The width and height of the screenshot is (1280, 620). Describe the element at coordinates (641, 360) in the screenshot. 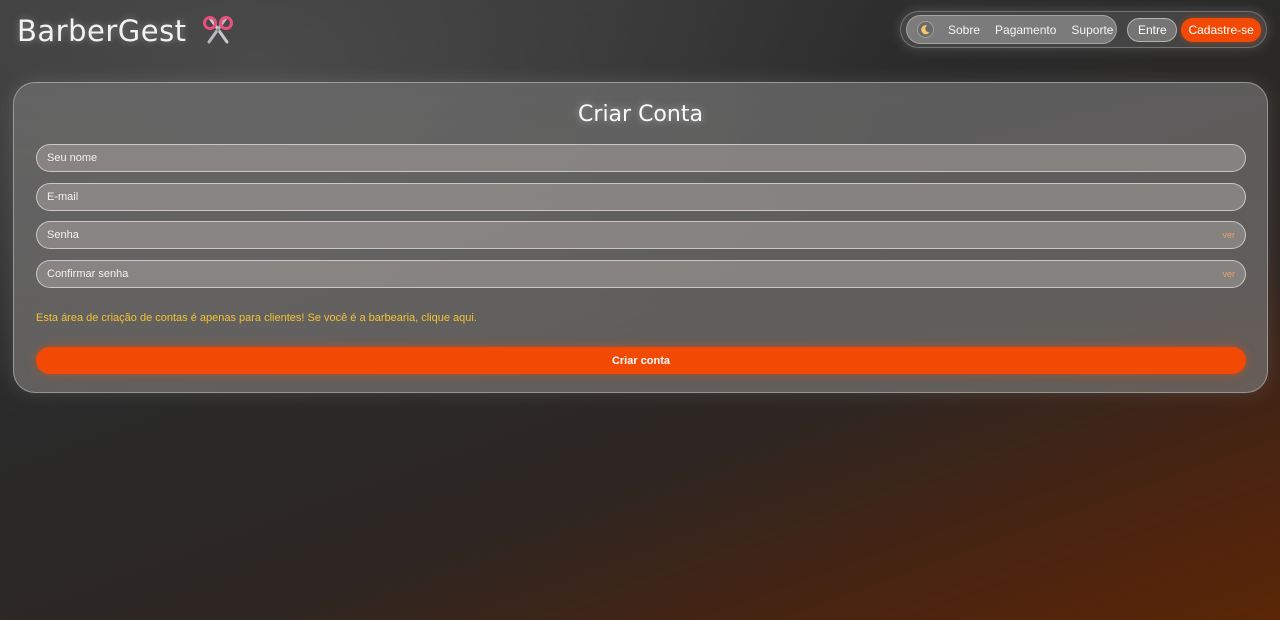

I see `create-account-button: Criar conta` at that location.